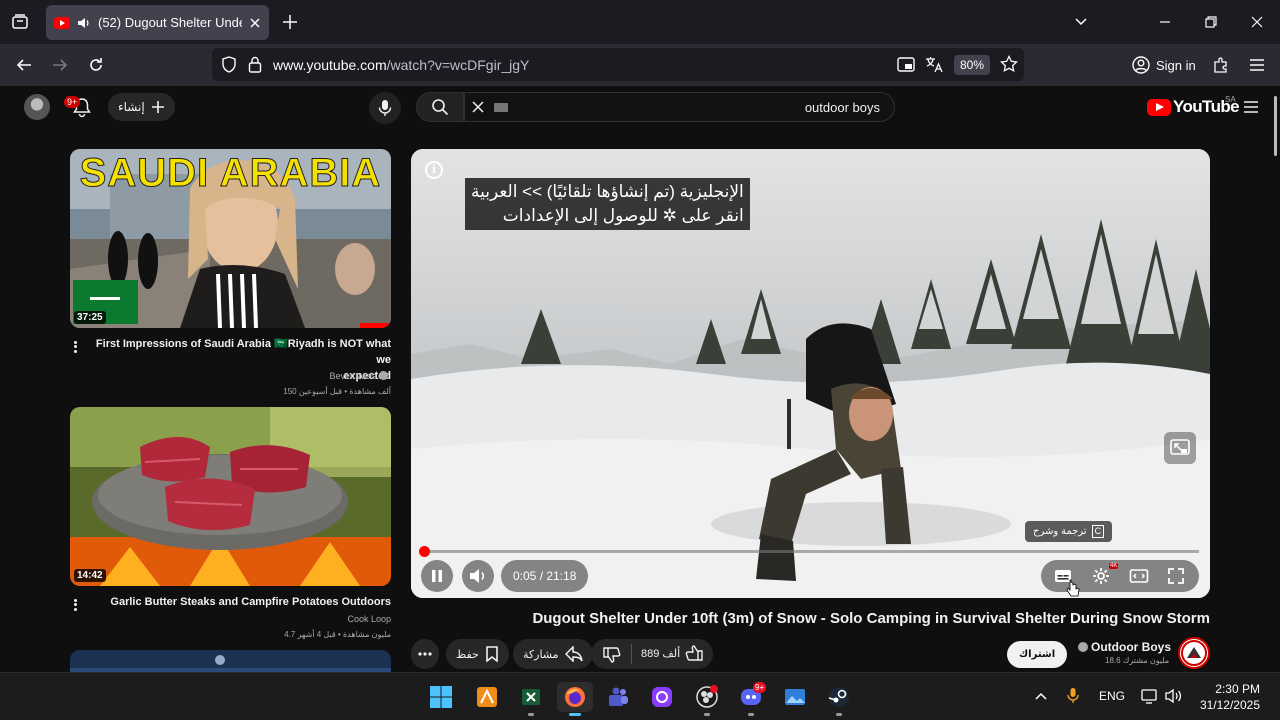  I want to click on minimize-icon, so click(1165, 22).